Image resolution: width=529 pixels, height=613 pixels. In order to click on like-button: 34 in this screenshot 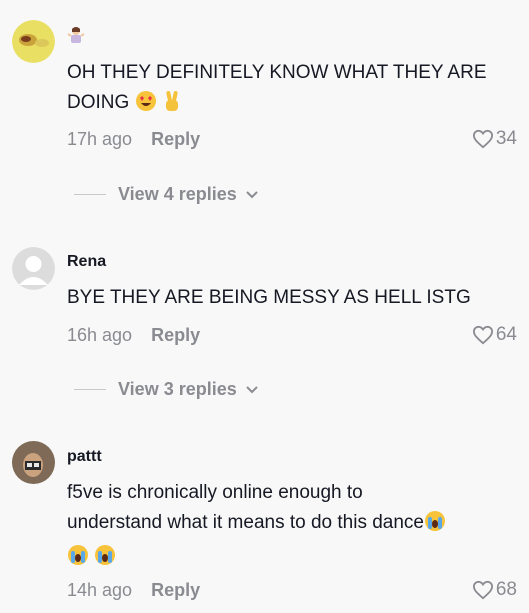, I will do `click(494, 139)`.